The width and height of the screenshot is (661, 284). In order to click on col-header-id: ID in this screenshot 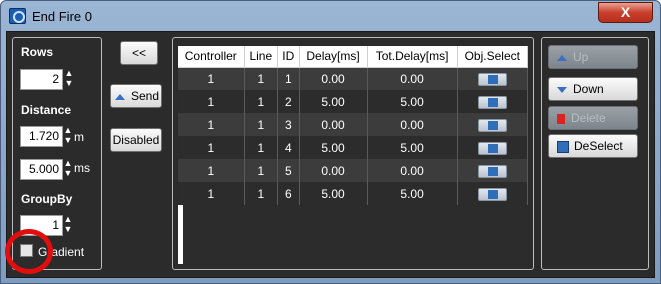, I will do `click(288, 57)`.